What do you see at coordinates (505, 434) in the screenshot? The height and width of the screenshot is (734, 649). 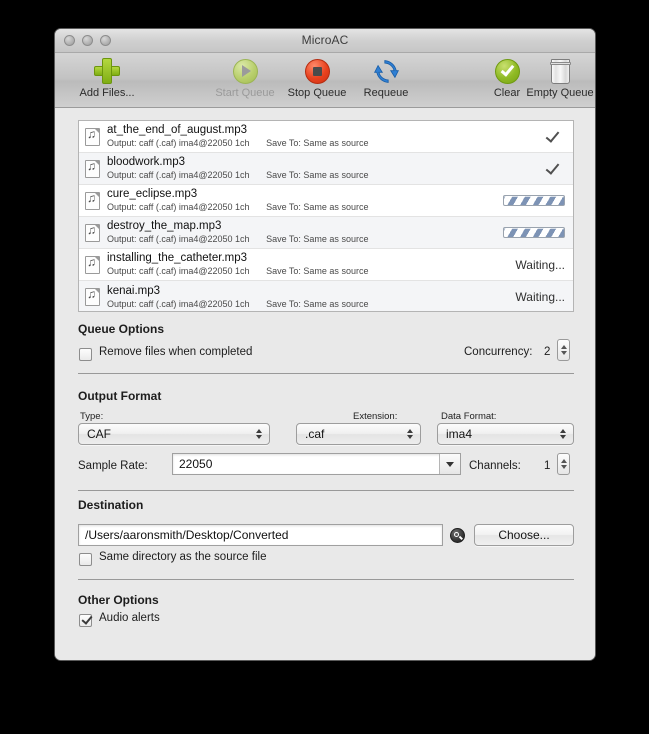 I see `data-format-select: ima4` at bounding box center [505, 434].